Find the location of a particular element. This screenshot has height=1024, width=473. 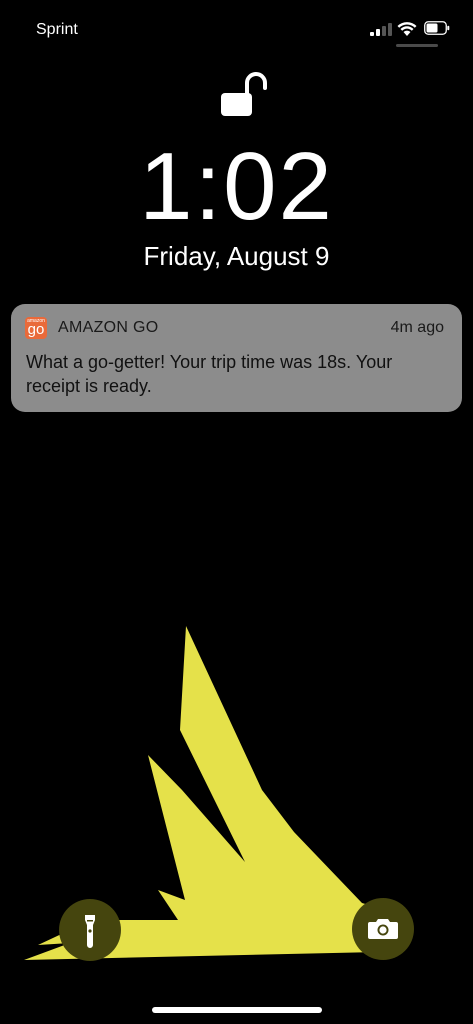

carrier-name: Sprint is located at coordinates (57, 29).